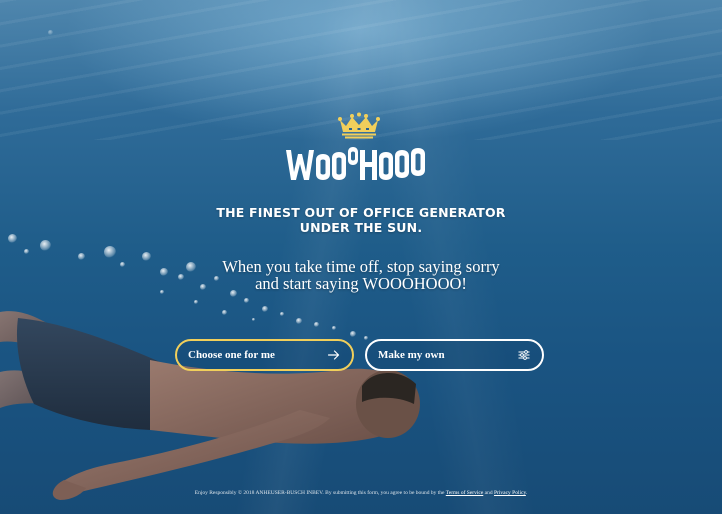 The width and height of the screenshot is (722, 514). What do you see at coordinates (526, 493) in the screenshot?
I see `footer-end: .` at bounding box center [526, 493].